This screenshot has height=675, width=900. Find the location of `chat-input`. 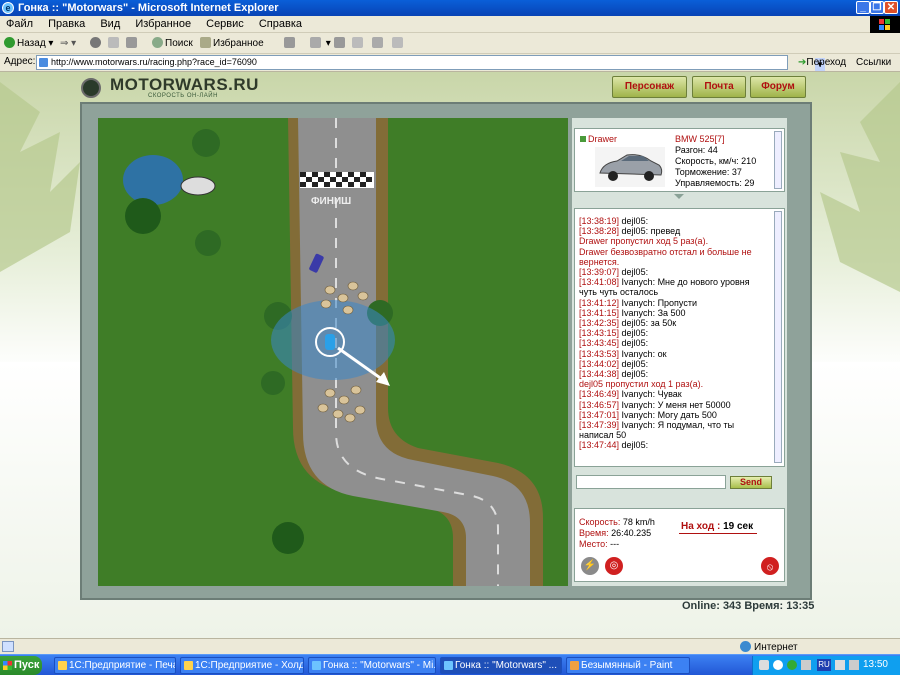

chat-input is located at coordinates (651, 482).